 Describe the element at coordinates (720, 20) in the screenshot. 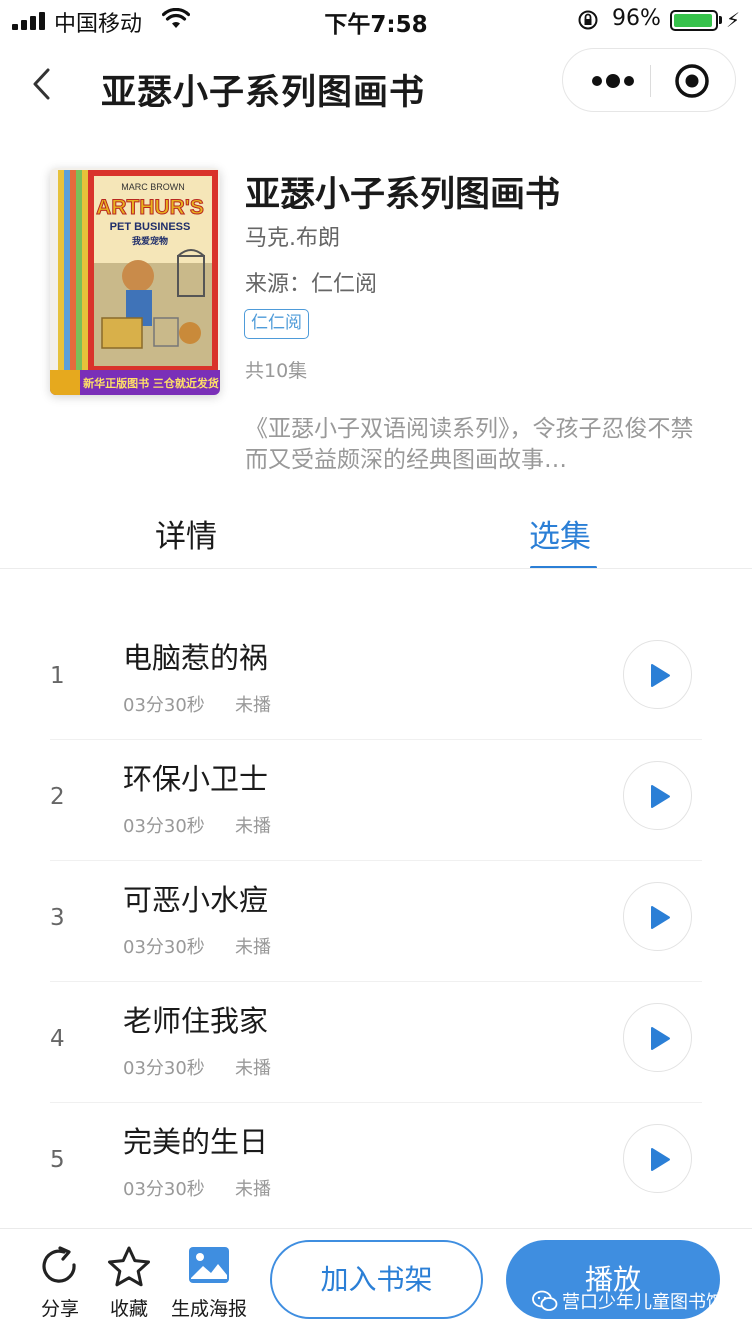

I see `battery-tip` at that location.